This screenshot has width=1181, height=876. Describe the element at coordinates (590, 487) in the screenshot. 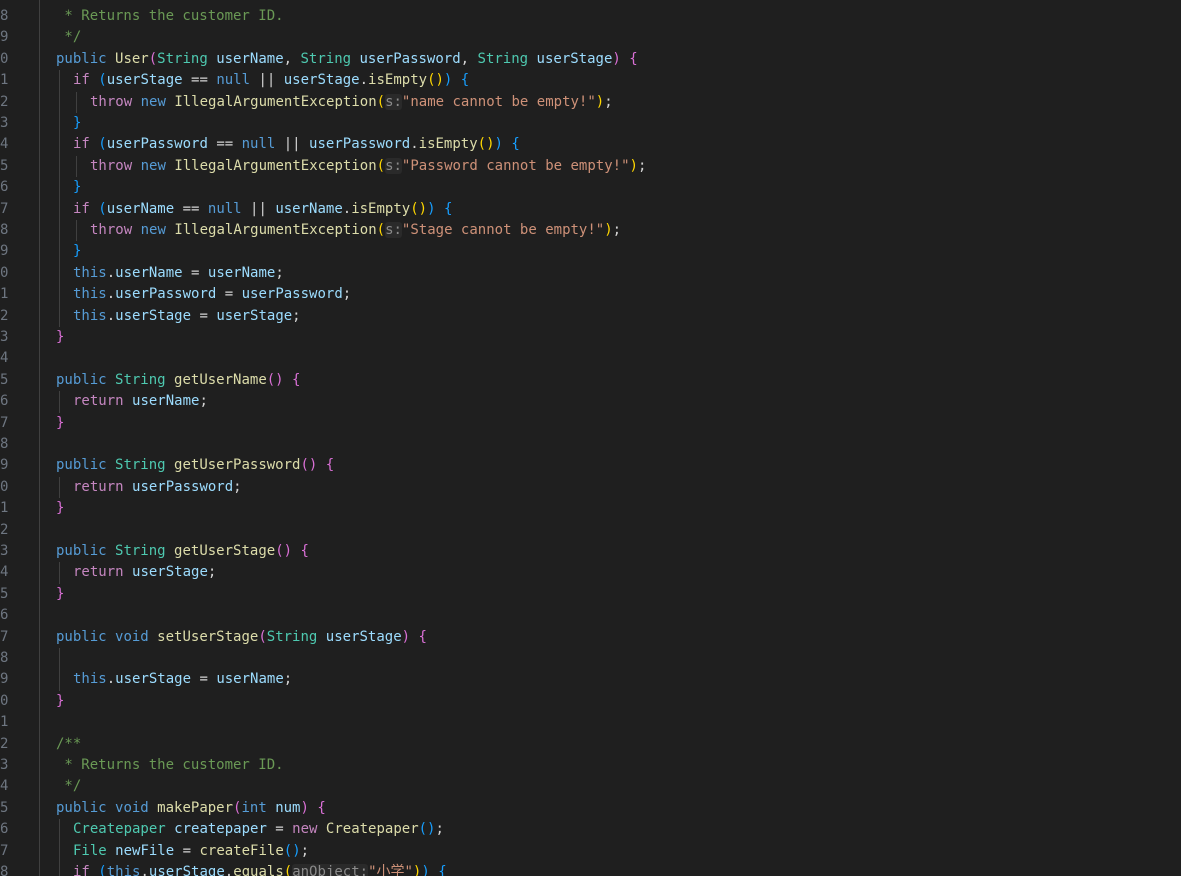

I see `code-line: 0 return userPassword;` at that location.